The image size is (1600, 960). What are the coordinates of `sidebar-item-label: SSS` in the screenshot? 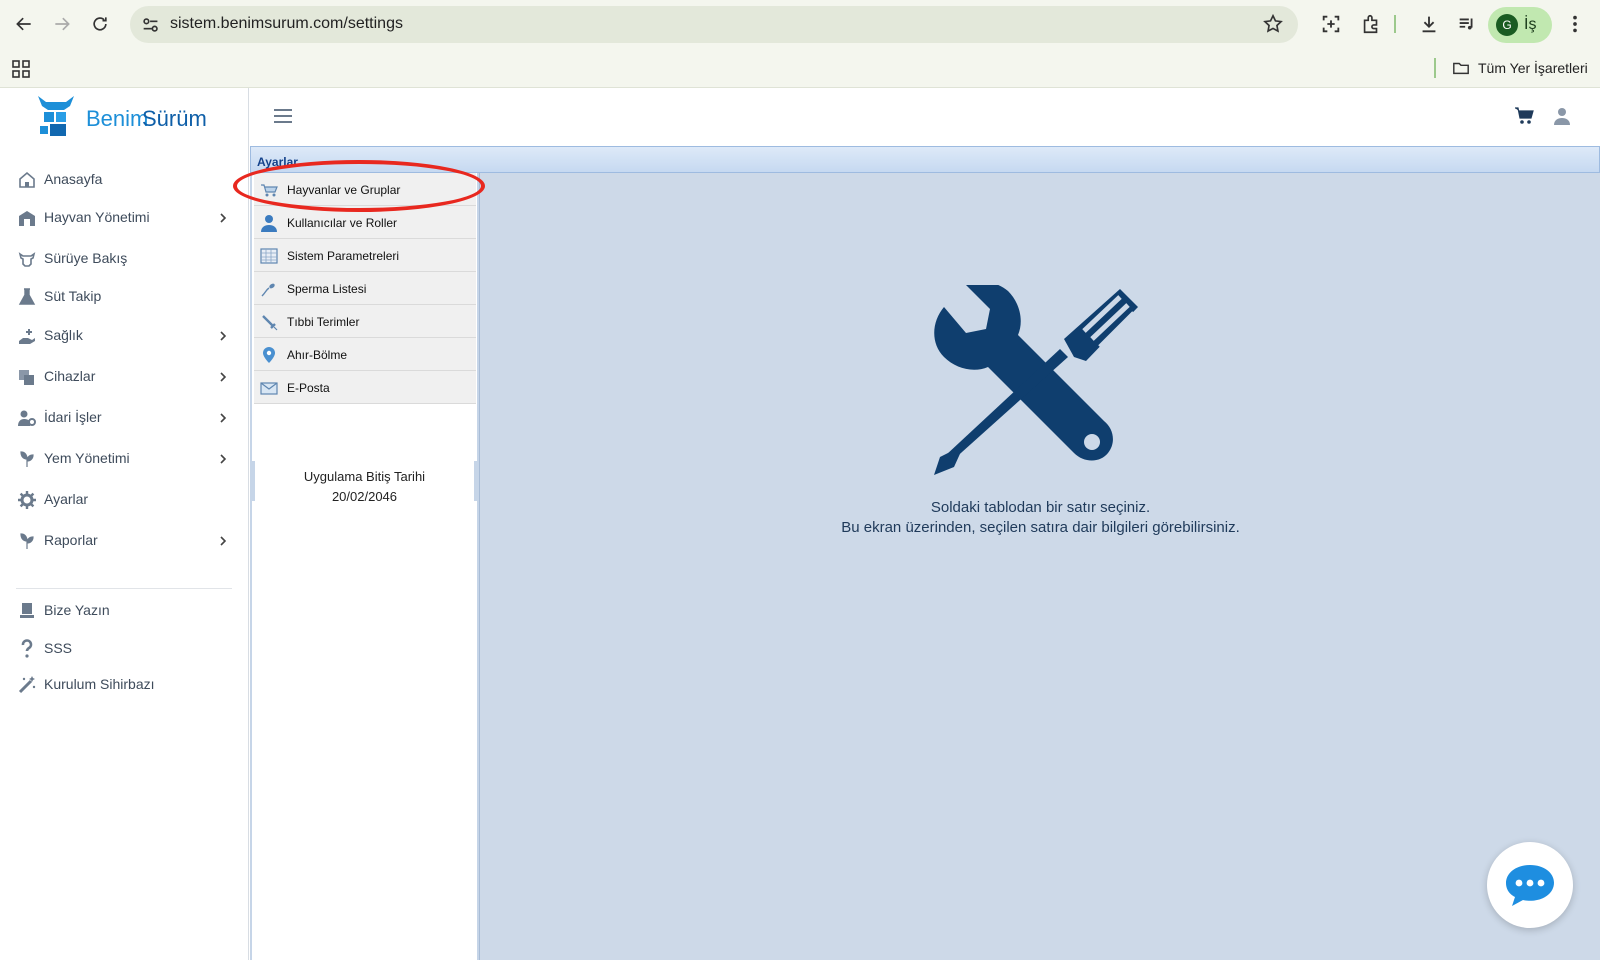 It's located at (58, 648).